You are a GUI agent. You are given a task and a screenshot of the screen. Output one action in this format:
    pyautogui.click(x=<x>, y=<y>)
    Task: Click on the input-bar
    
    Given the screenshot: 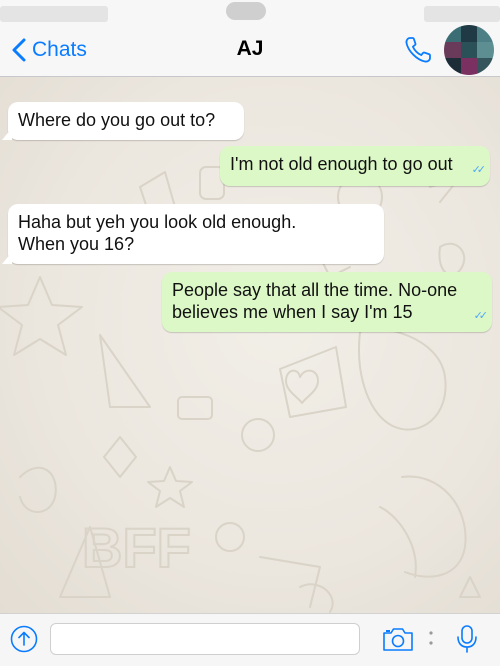 What is the action you would take?
    pyautogui.click(x=250, y=639)
    